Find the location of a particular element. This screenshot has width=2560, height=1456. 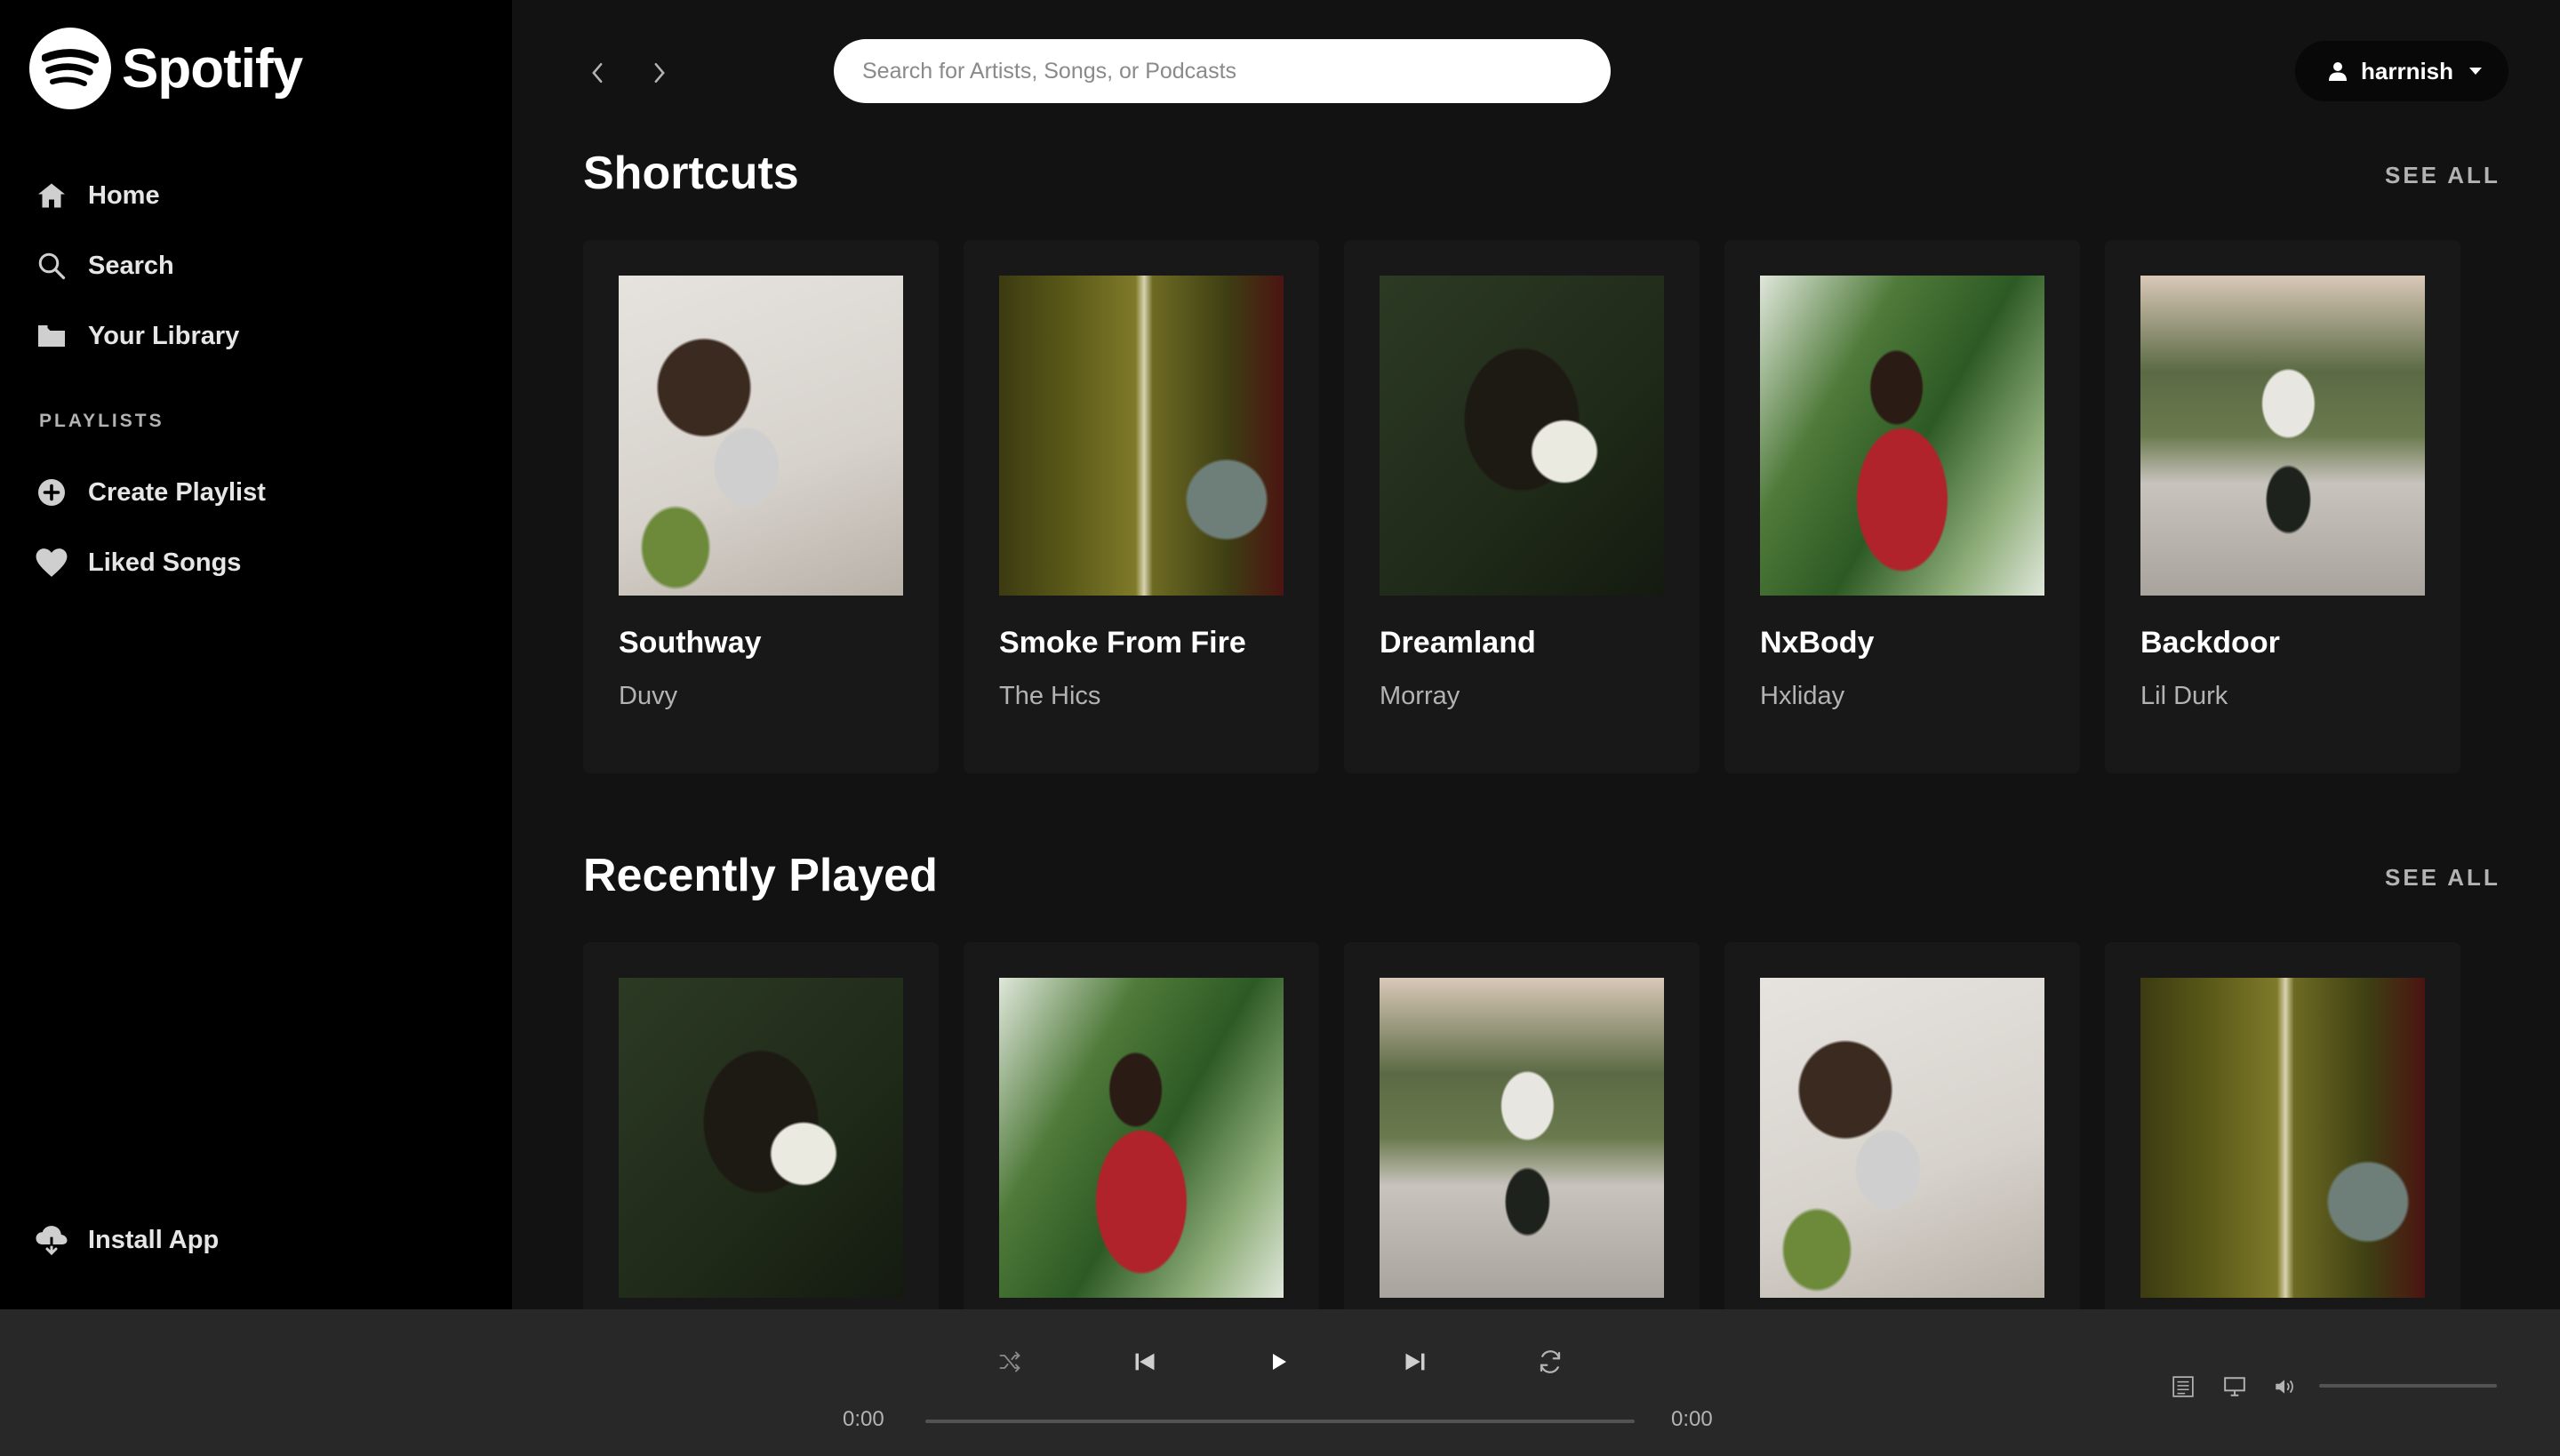

library-icon is located at coordinates (51, 336).